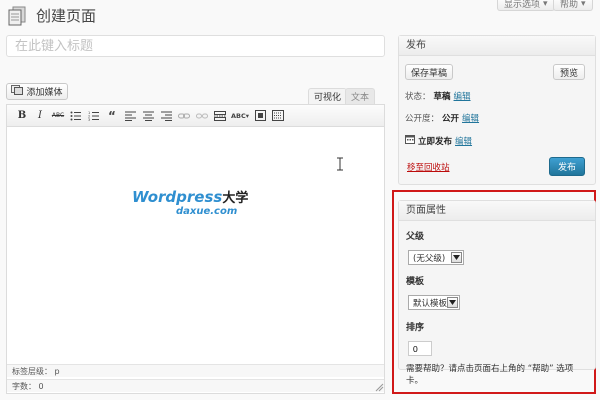 The image size is (600, 400). What do you see at coordinates (569, 5) in the screenshot?
I see `help-label: 帮助` at bounding box center [569, 5].